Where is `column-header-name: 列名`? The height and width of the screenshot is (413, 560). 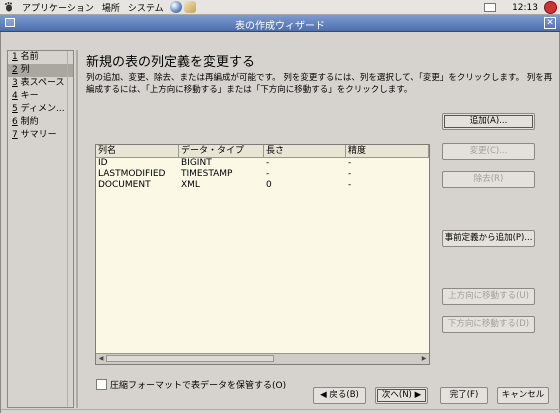
column-header-name: 列名 is located at coordinates (137, 151).